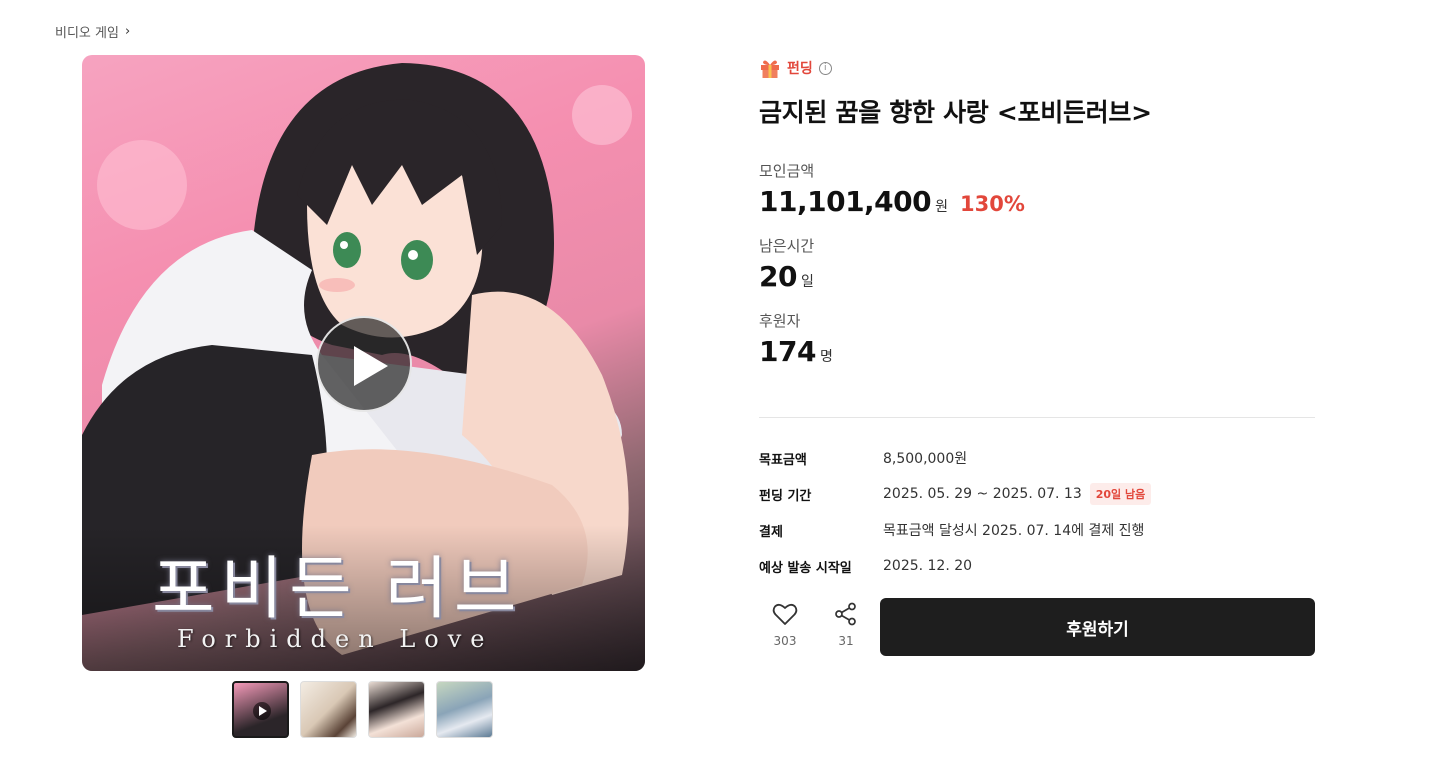 This screenshot has height=772, width=1430. I want to click on share-icon, so click(845, 614).